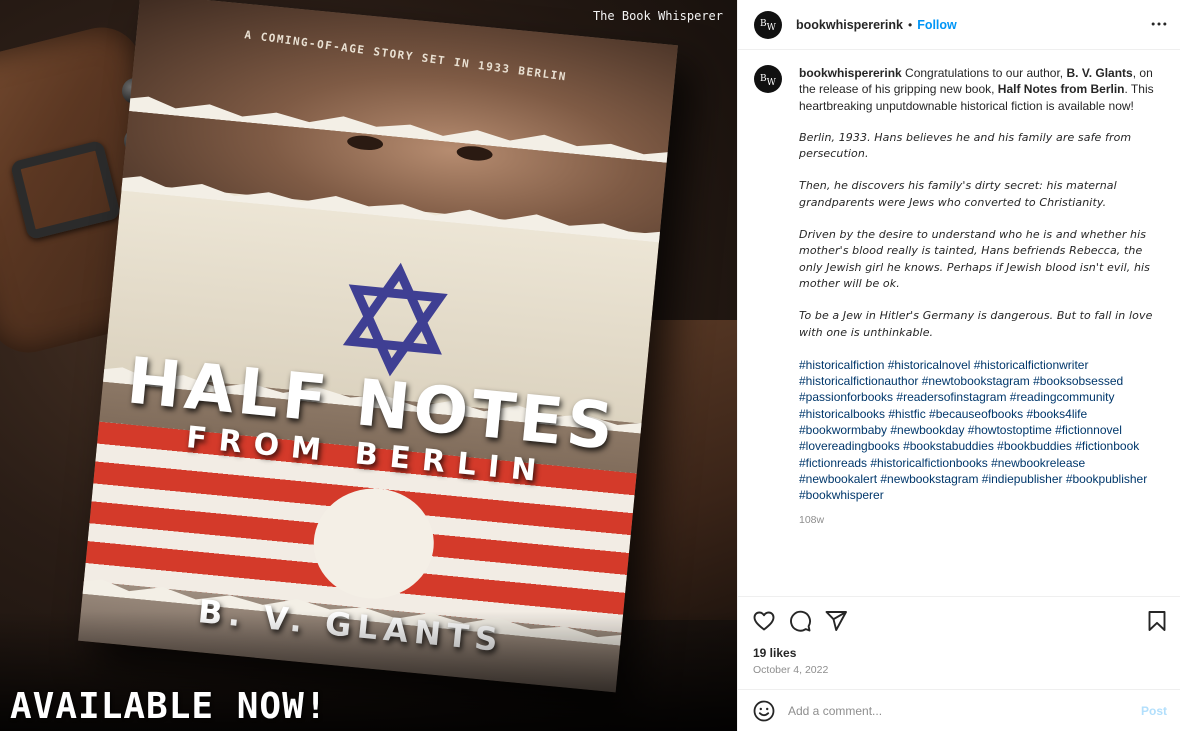 The height and width of the screenshot is (731, 1180). I want to click on share-icon, so click(836, 621).